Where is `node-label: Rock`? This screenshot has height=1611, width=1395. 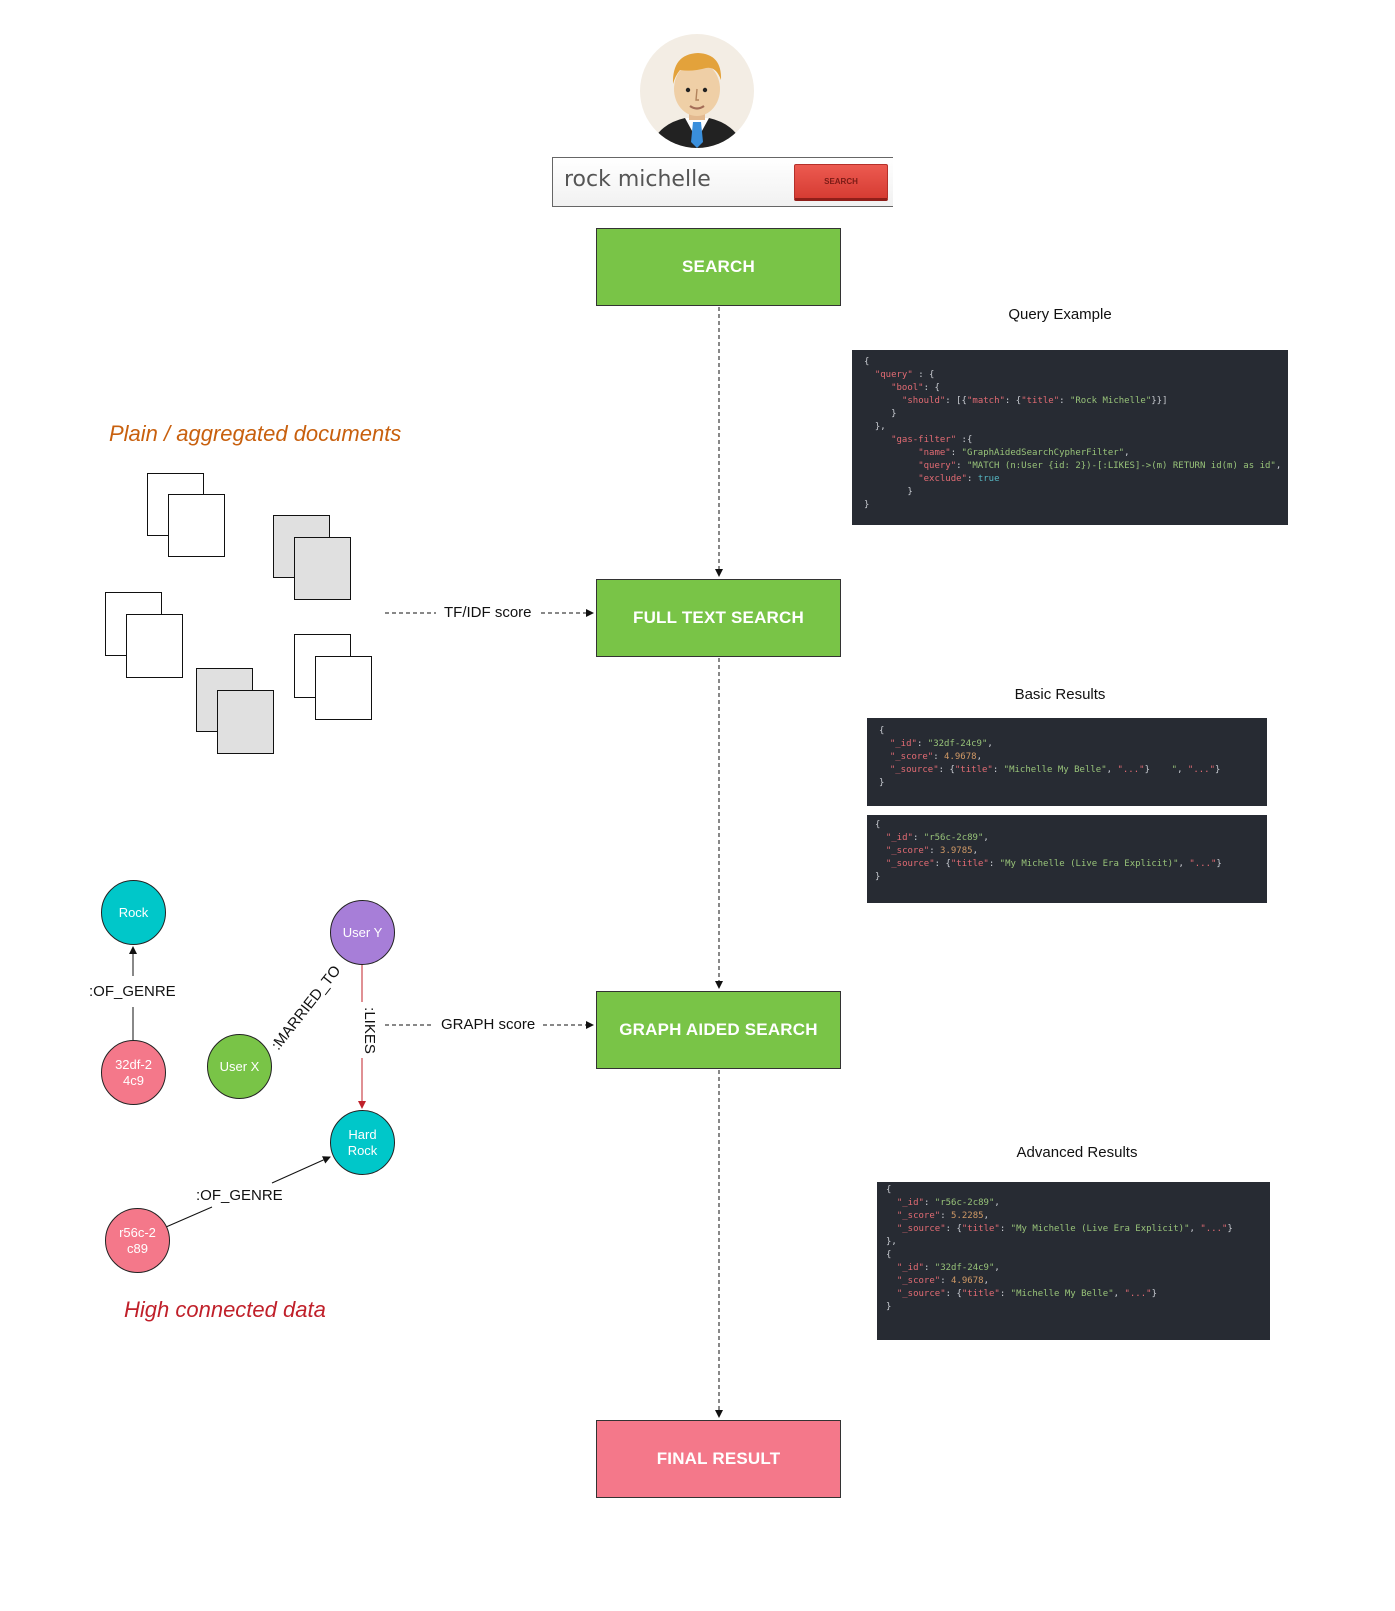
node-label: Rock is located at coordinates (133, 912).